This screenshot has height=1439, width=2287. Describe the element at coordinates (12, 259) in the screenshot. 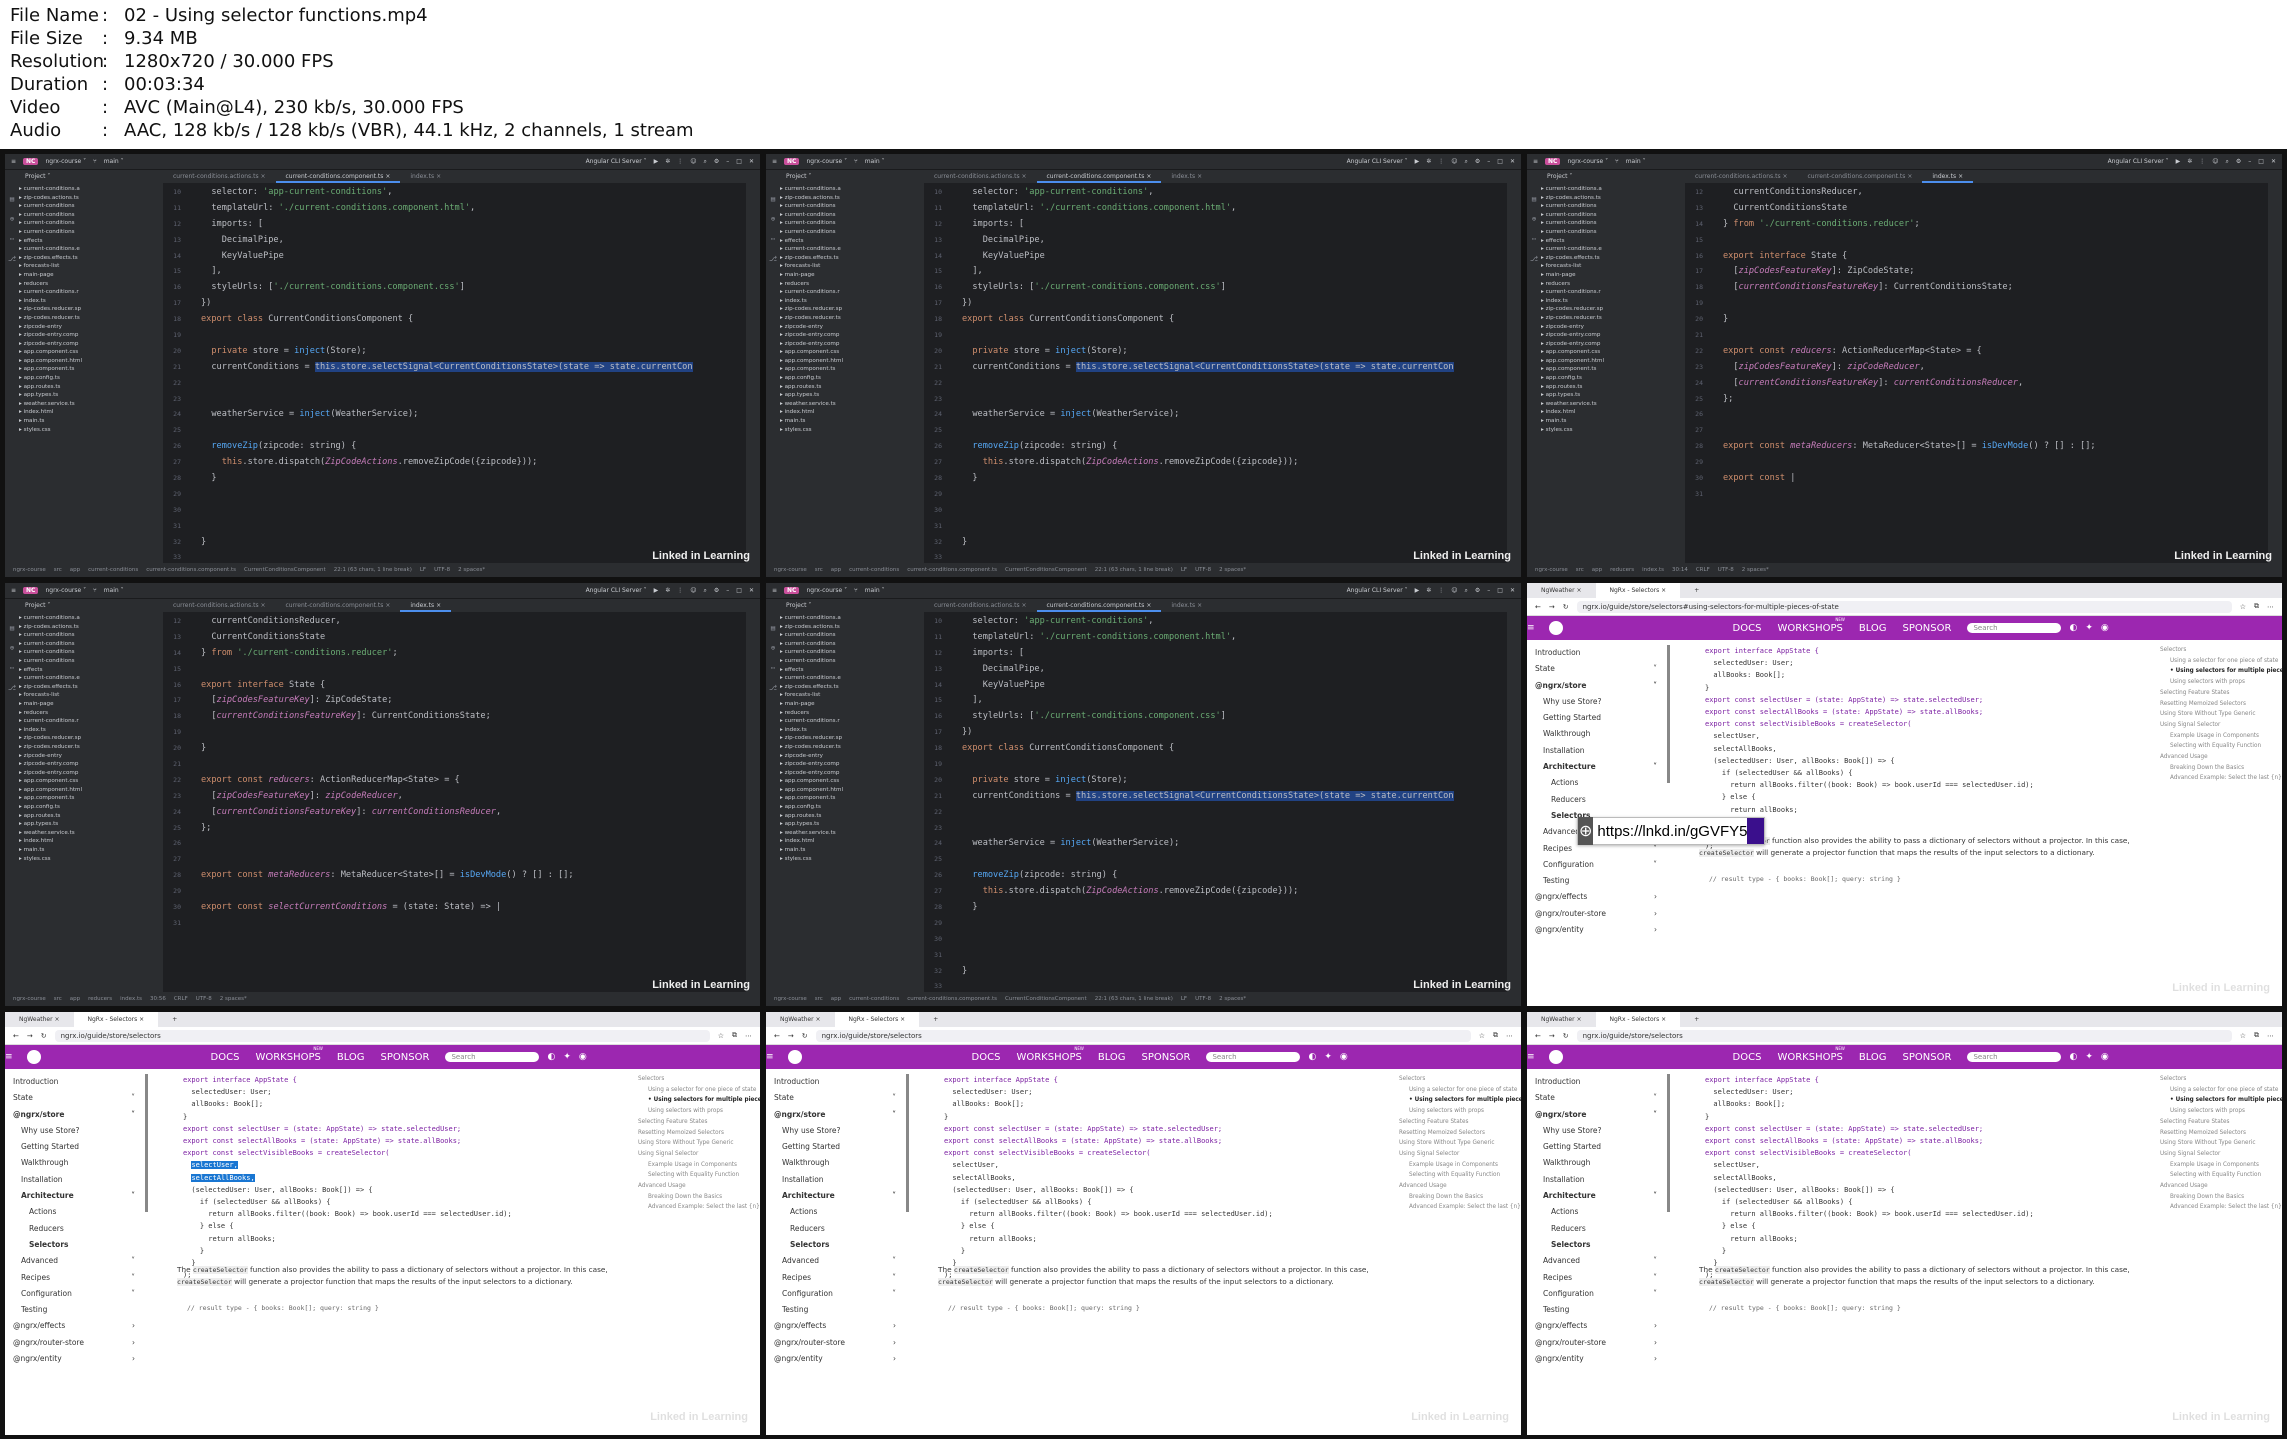

I see `tool-window-icon: ⎇` at that location.